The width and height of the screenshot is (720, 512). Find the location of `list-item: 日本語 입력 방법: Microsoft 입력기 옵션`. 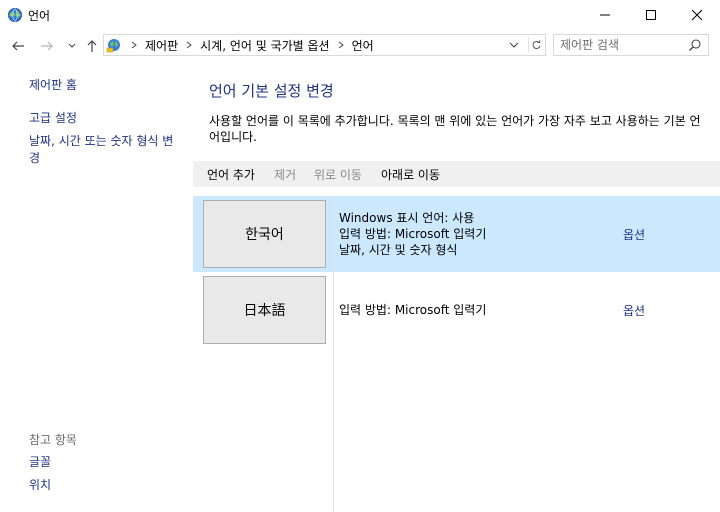

list-item: 日本語 입력 방법: Microsoft 입력기 옵션 is located at coordinates (456, 310).